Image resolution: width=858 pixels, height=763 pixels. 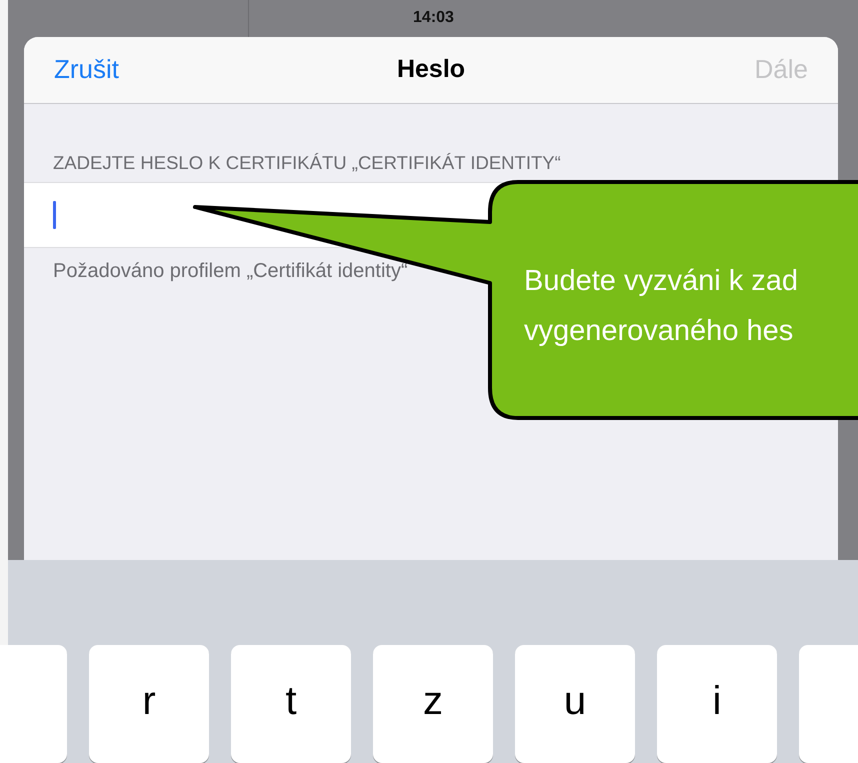 I want to click on keyboard-key: z, so click(x=433, y=704).